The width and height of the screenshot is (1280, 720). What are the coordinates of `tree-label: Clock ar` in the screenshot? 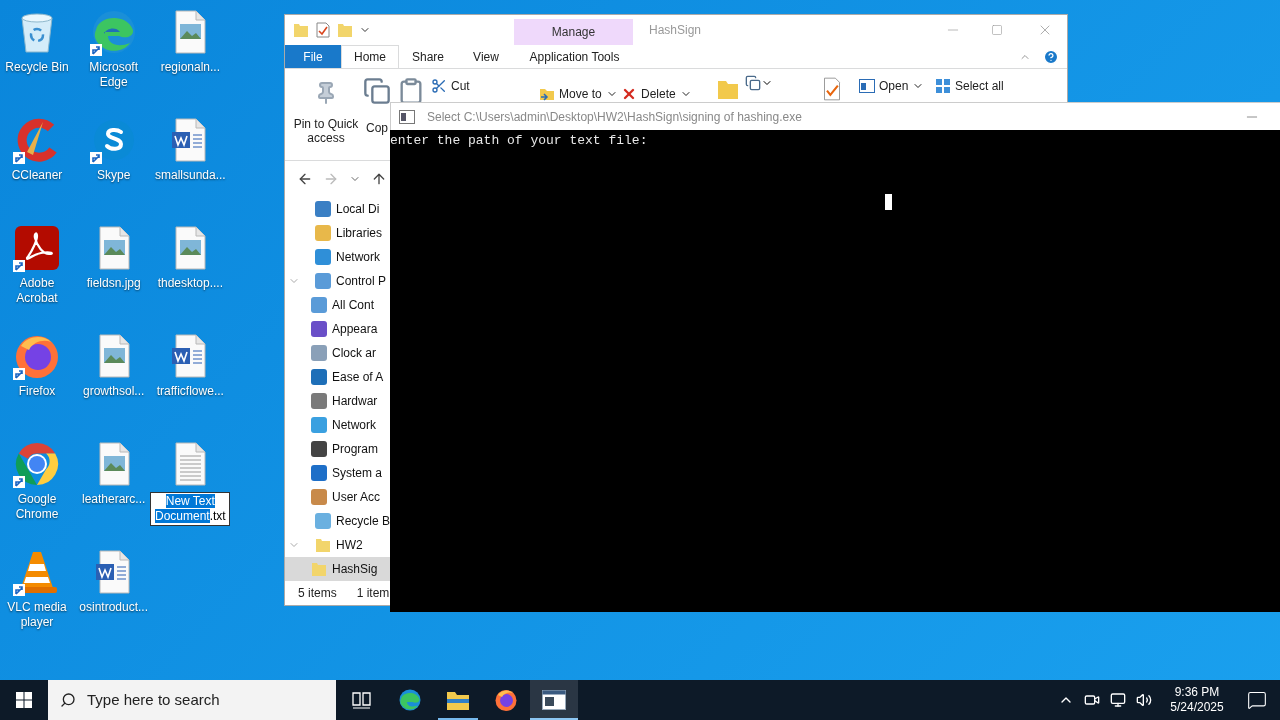 It's located at (354, 353).